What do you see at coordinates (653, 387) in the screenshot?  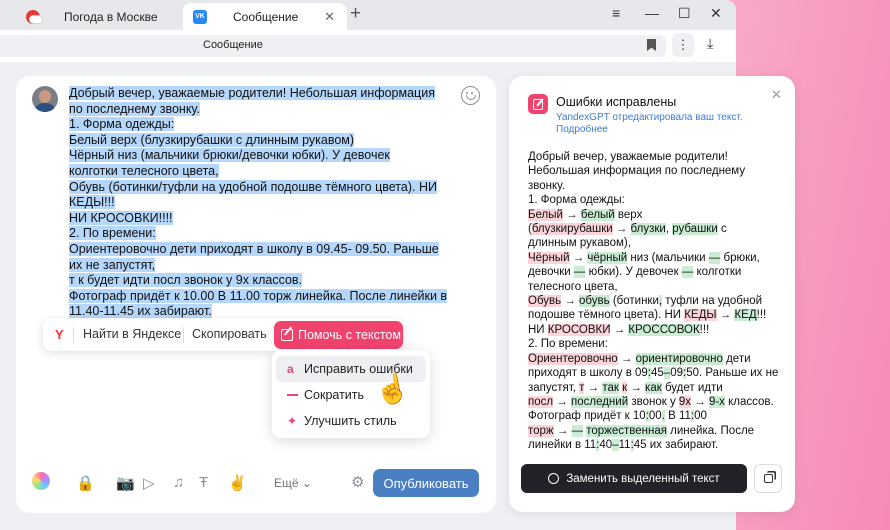 I see `inserted-text: как` at bounding box center [653, 387].